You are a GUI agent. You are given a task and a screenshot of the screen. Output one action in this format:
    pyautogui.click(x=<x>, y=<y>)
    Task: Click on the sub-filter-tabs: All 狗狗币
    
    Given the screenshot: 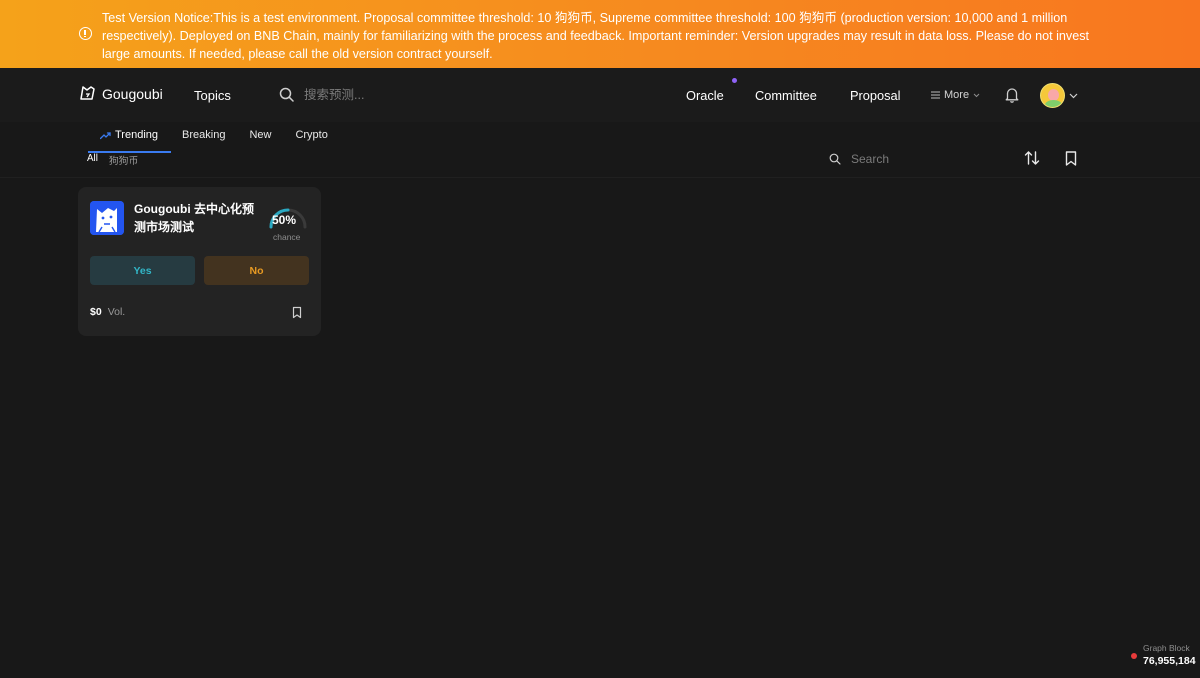 What is the action you would take?
    pyautogui.click(x=112, y=160)
    